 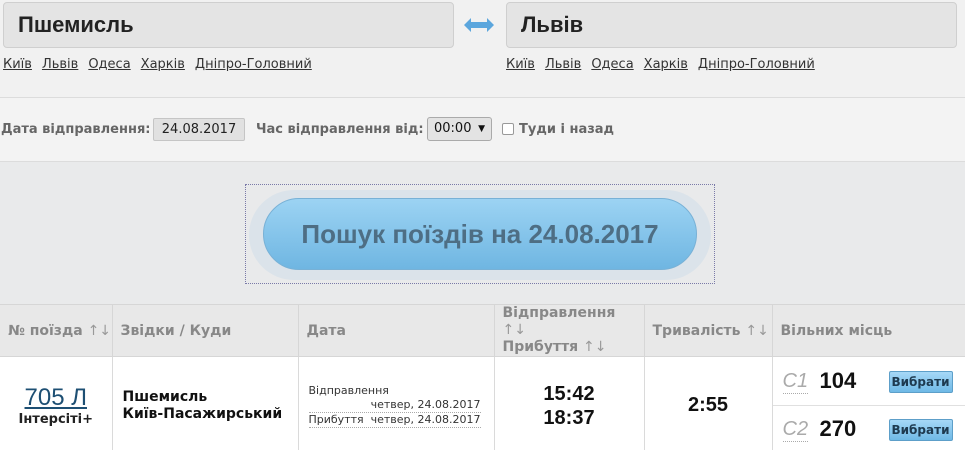 I want to click on time-select: 00:00 ▼, so click(x=459, y=129).